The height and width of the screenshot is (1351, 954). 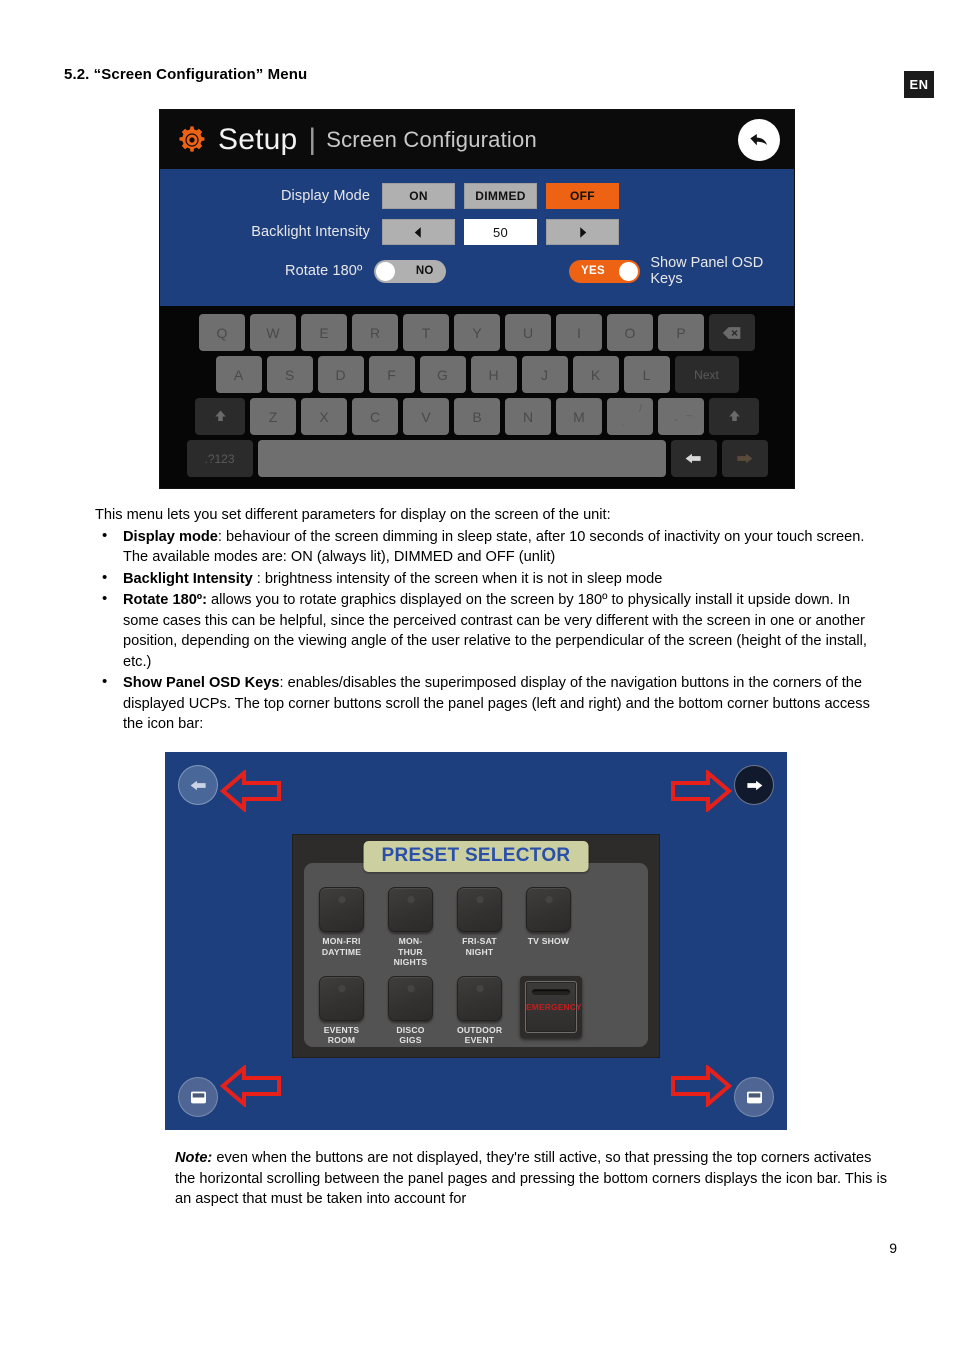 I want to click on right-arrow-icon, so click(x=583, y=232).